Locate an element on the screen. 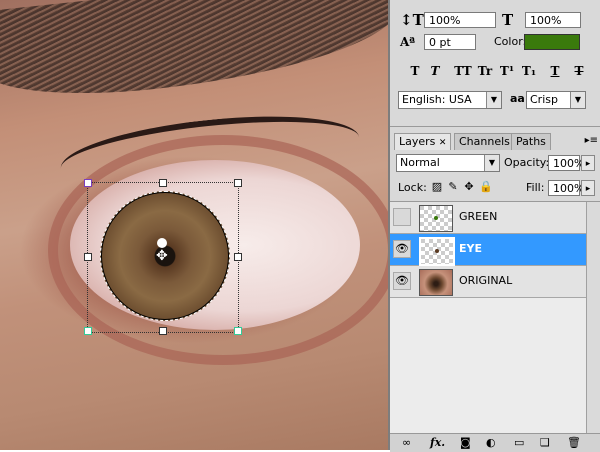 This screenshot has height=452, width=600. color-label: Color: is located at coordinates (510, 41).